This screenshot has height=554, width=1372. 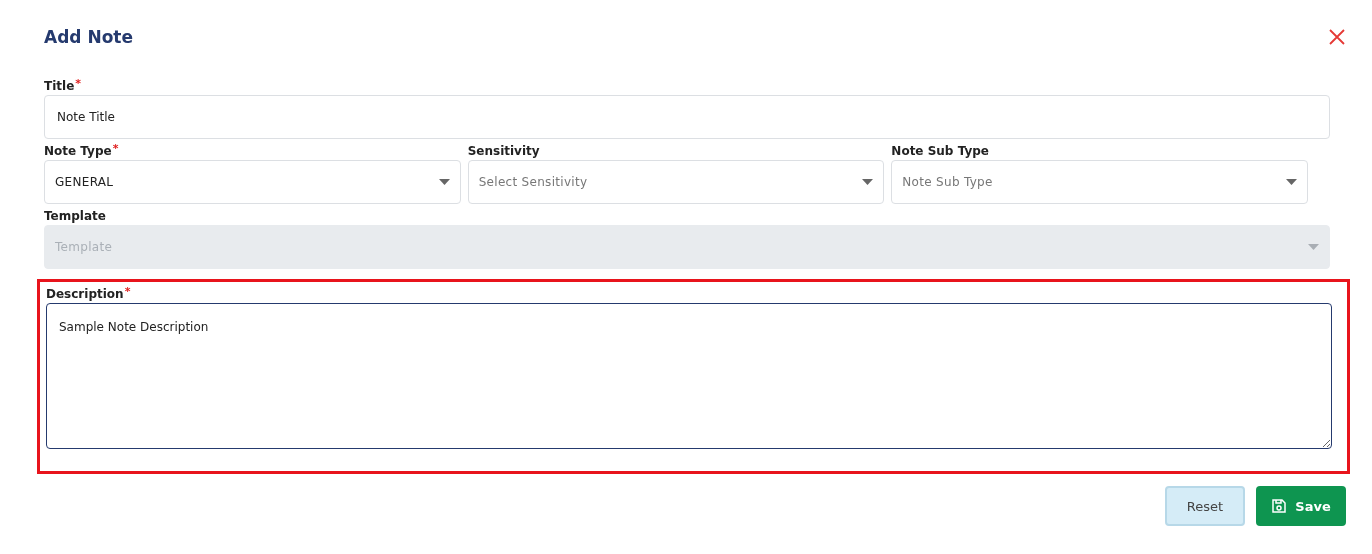 What do you see at coordinates (676, 182) in the screenshot?
I see `select-field: Select Sensitivity` at bounding box center [676, 182].